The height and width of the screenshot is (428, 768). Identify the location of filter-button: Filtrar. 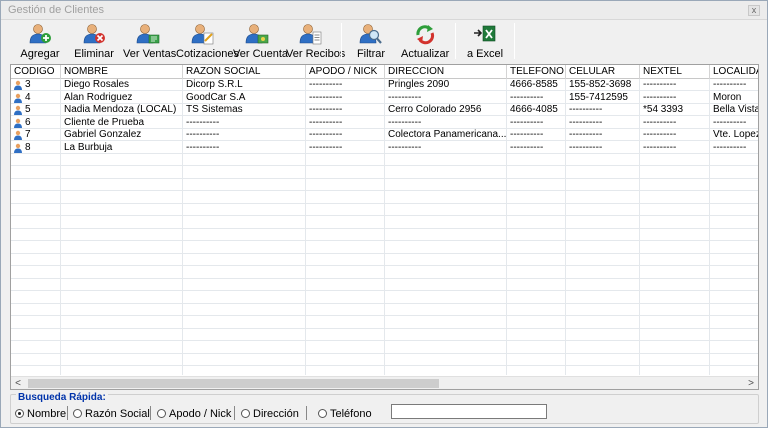
(371, 41).